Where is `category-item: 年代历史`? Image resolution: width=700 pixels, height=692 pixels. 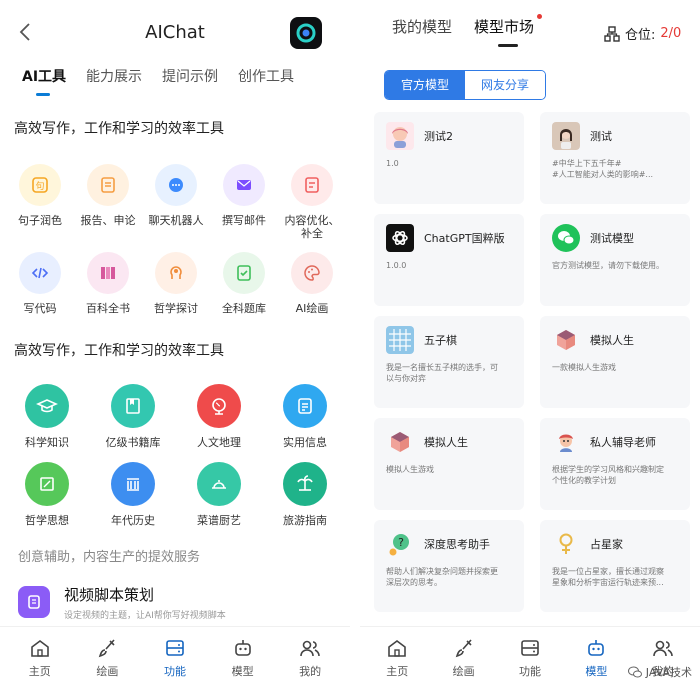
category-item: 年代历史 is located at coordinates (133, 495).